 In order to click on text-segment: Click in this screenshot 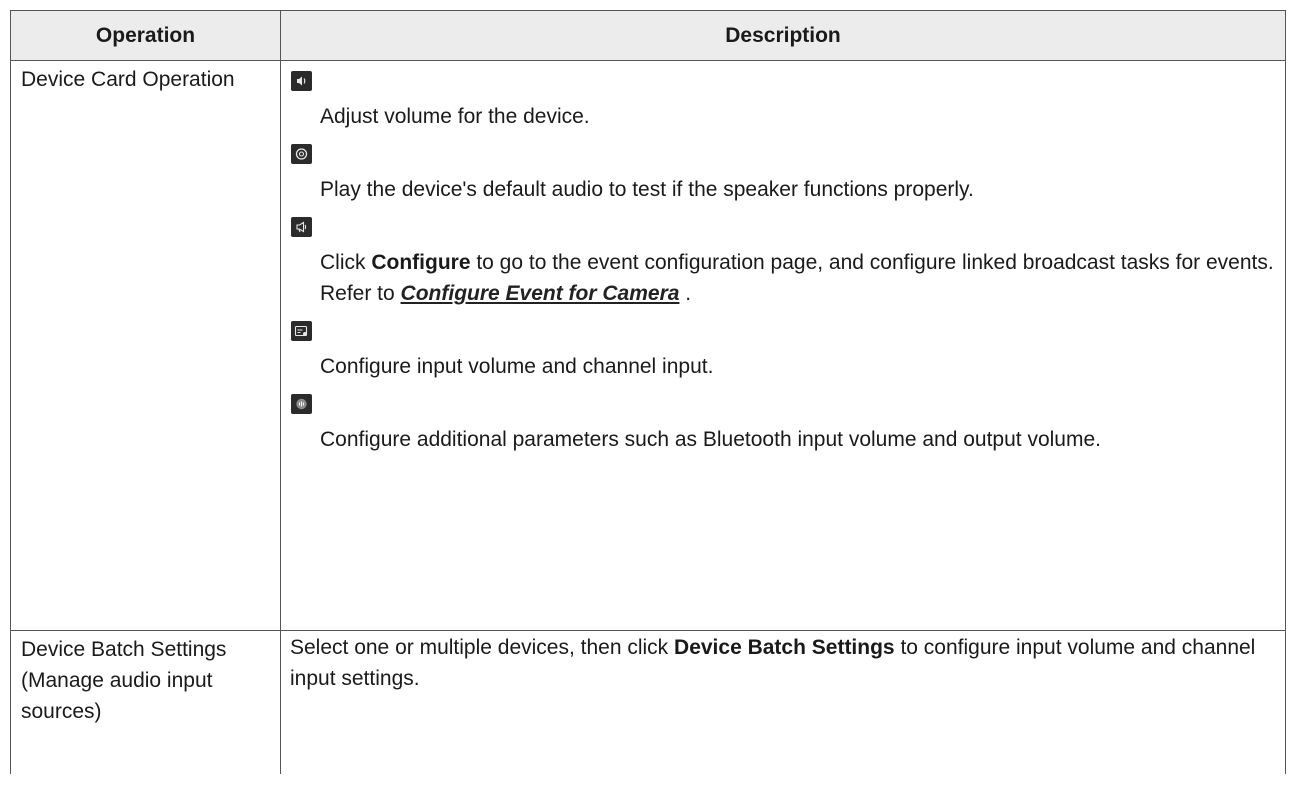, I will do `click(346, 262)`.